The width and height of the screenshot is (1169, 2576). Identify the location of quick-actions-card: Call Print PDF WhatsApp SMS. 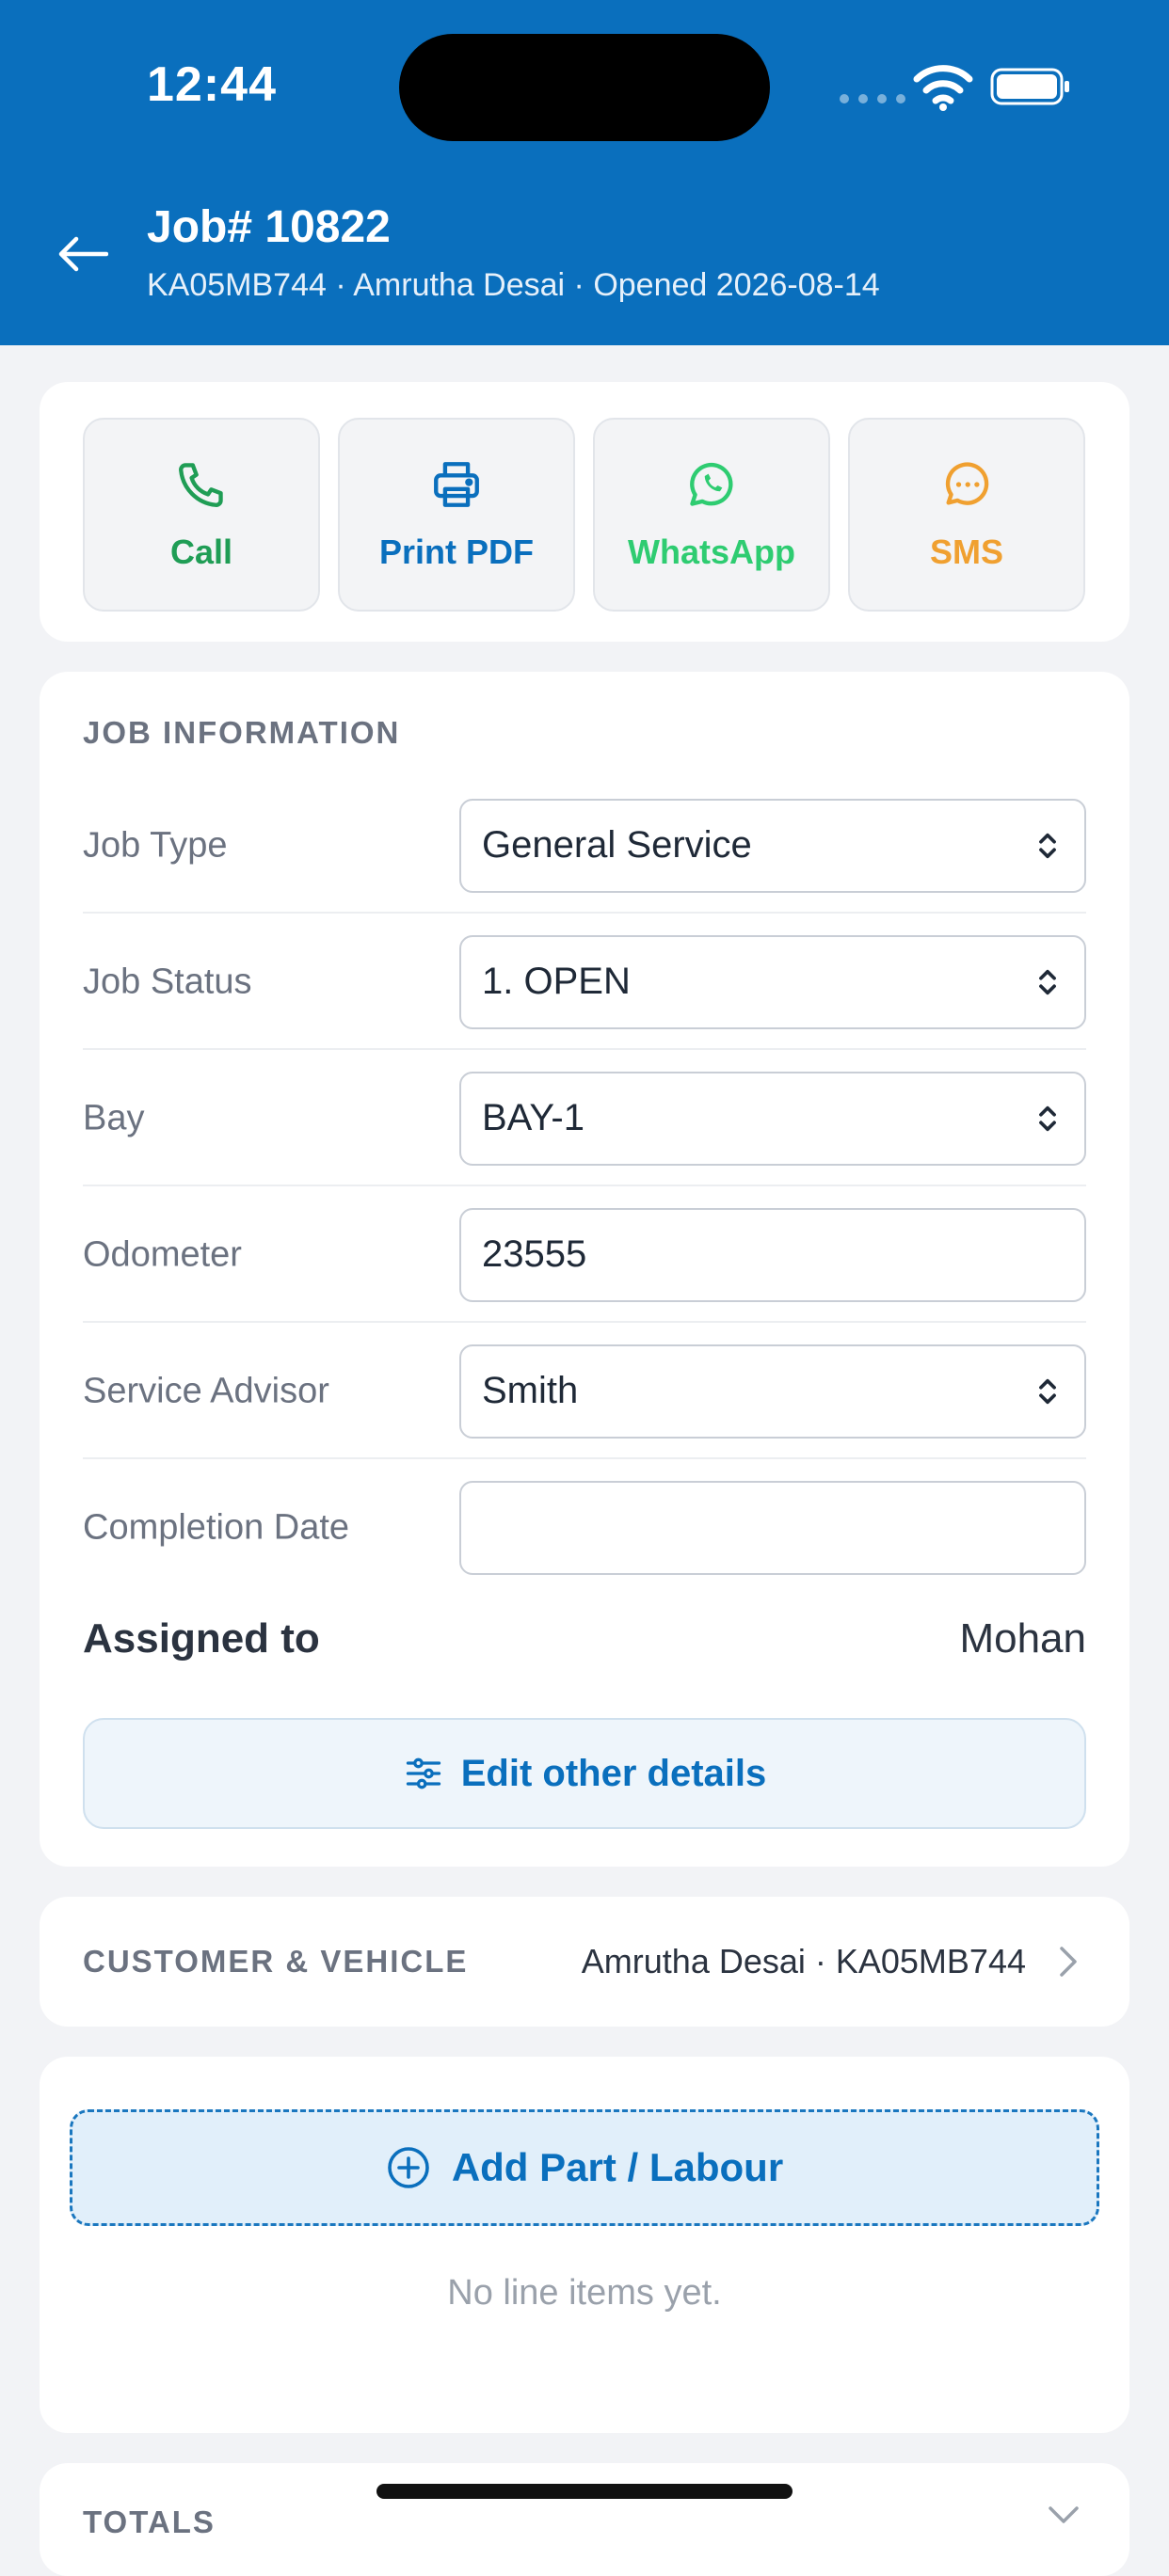
(584, 512).